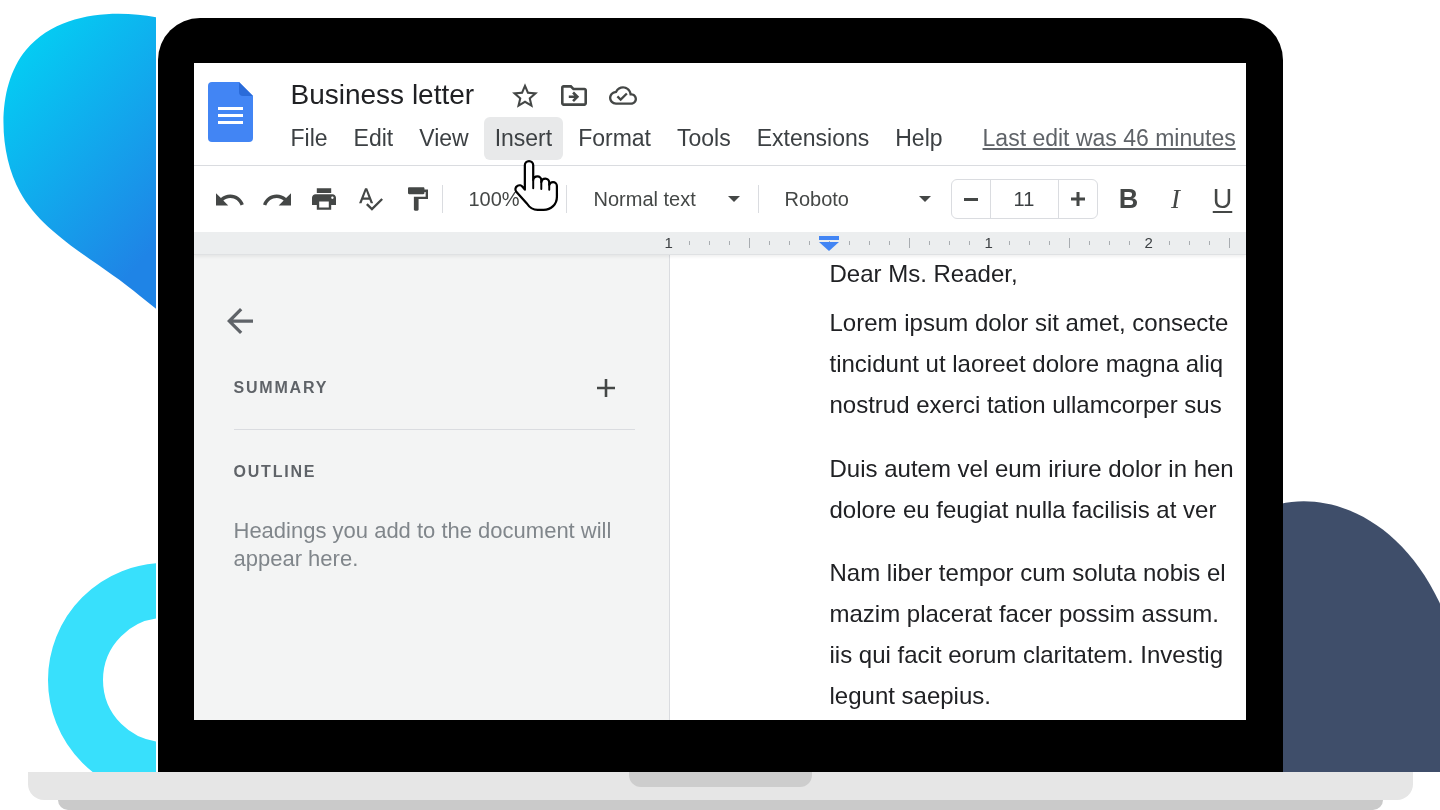  What do you see at coordinates (574, 95) in the screenshot?
I see `folder-arrow-icon` at bounding box center [574, 95].